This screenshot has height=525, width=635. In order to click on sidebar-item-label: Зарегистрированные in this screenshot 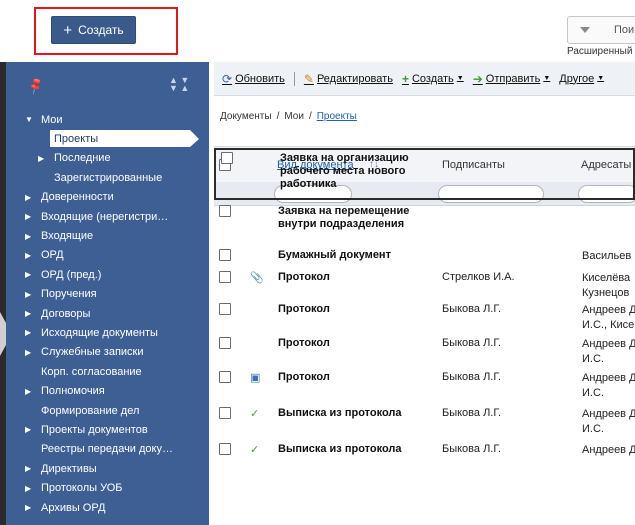, I will do `click(108, 177)`.